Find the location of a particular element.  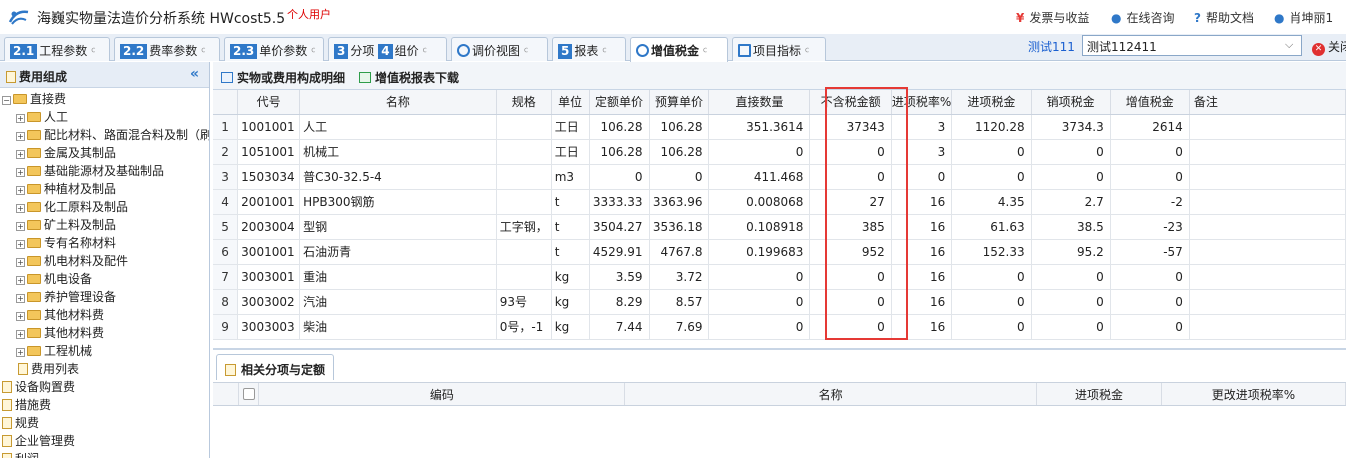

column-header: 不含税金额 is located at coordinates (850, 102).